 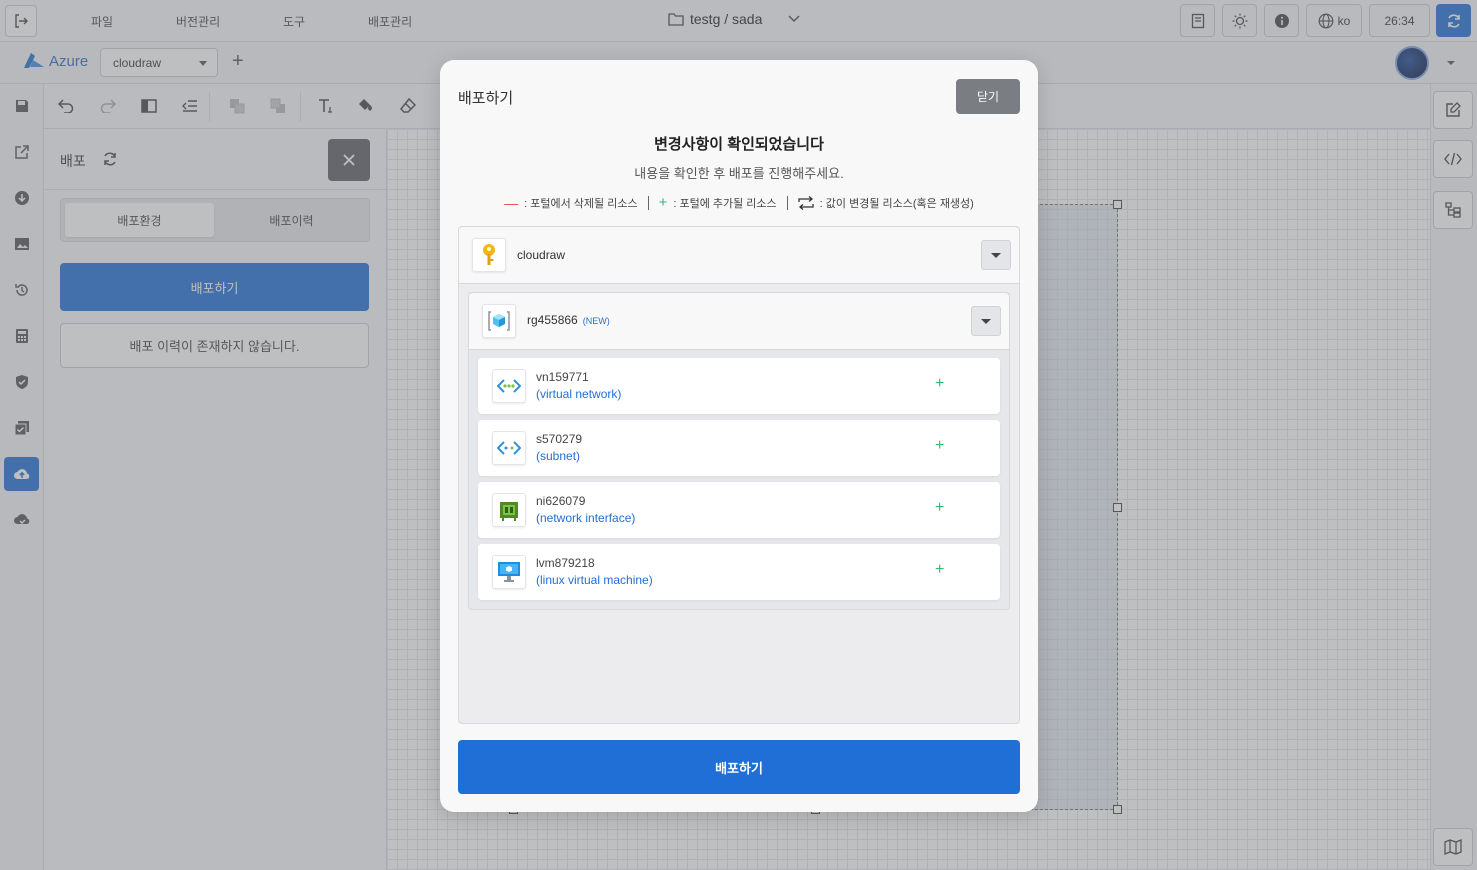 I want to click on resource-card: s570279 (subnet) +, so click(x=739, y=448).